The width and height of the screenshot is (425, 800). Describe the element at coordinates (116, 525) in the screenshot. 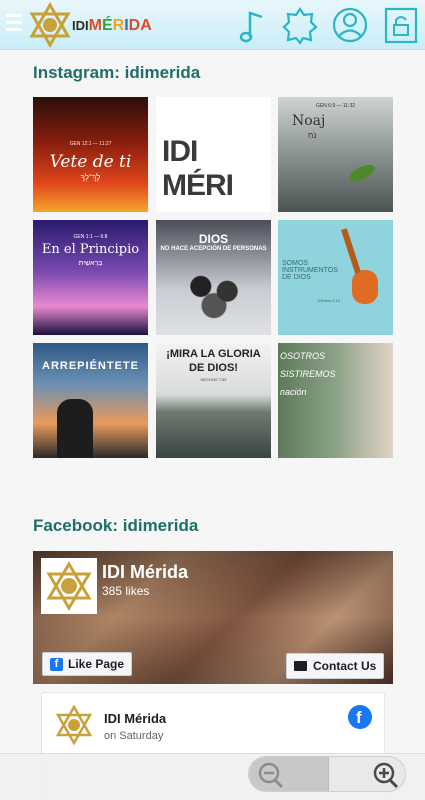

I see `facebook-title: Facebook: idimerida` at that location.